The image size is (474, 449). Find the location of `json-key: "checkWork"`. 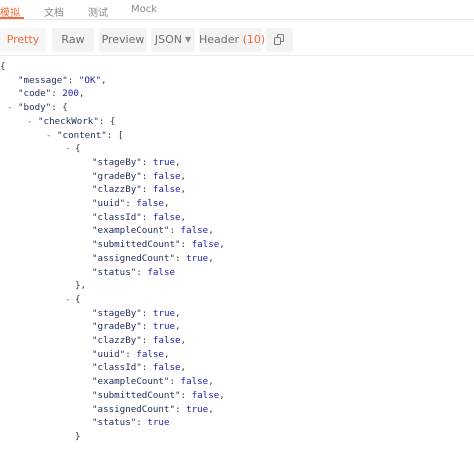

json-key: "checkWork" is located at coordinates (68, 121).